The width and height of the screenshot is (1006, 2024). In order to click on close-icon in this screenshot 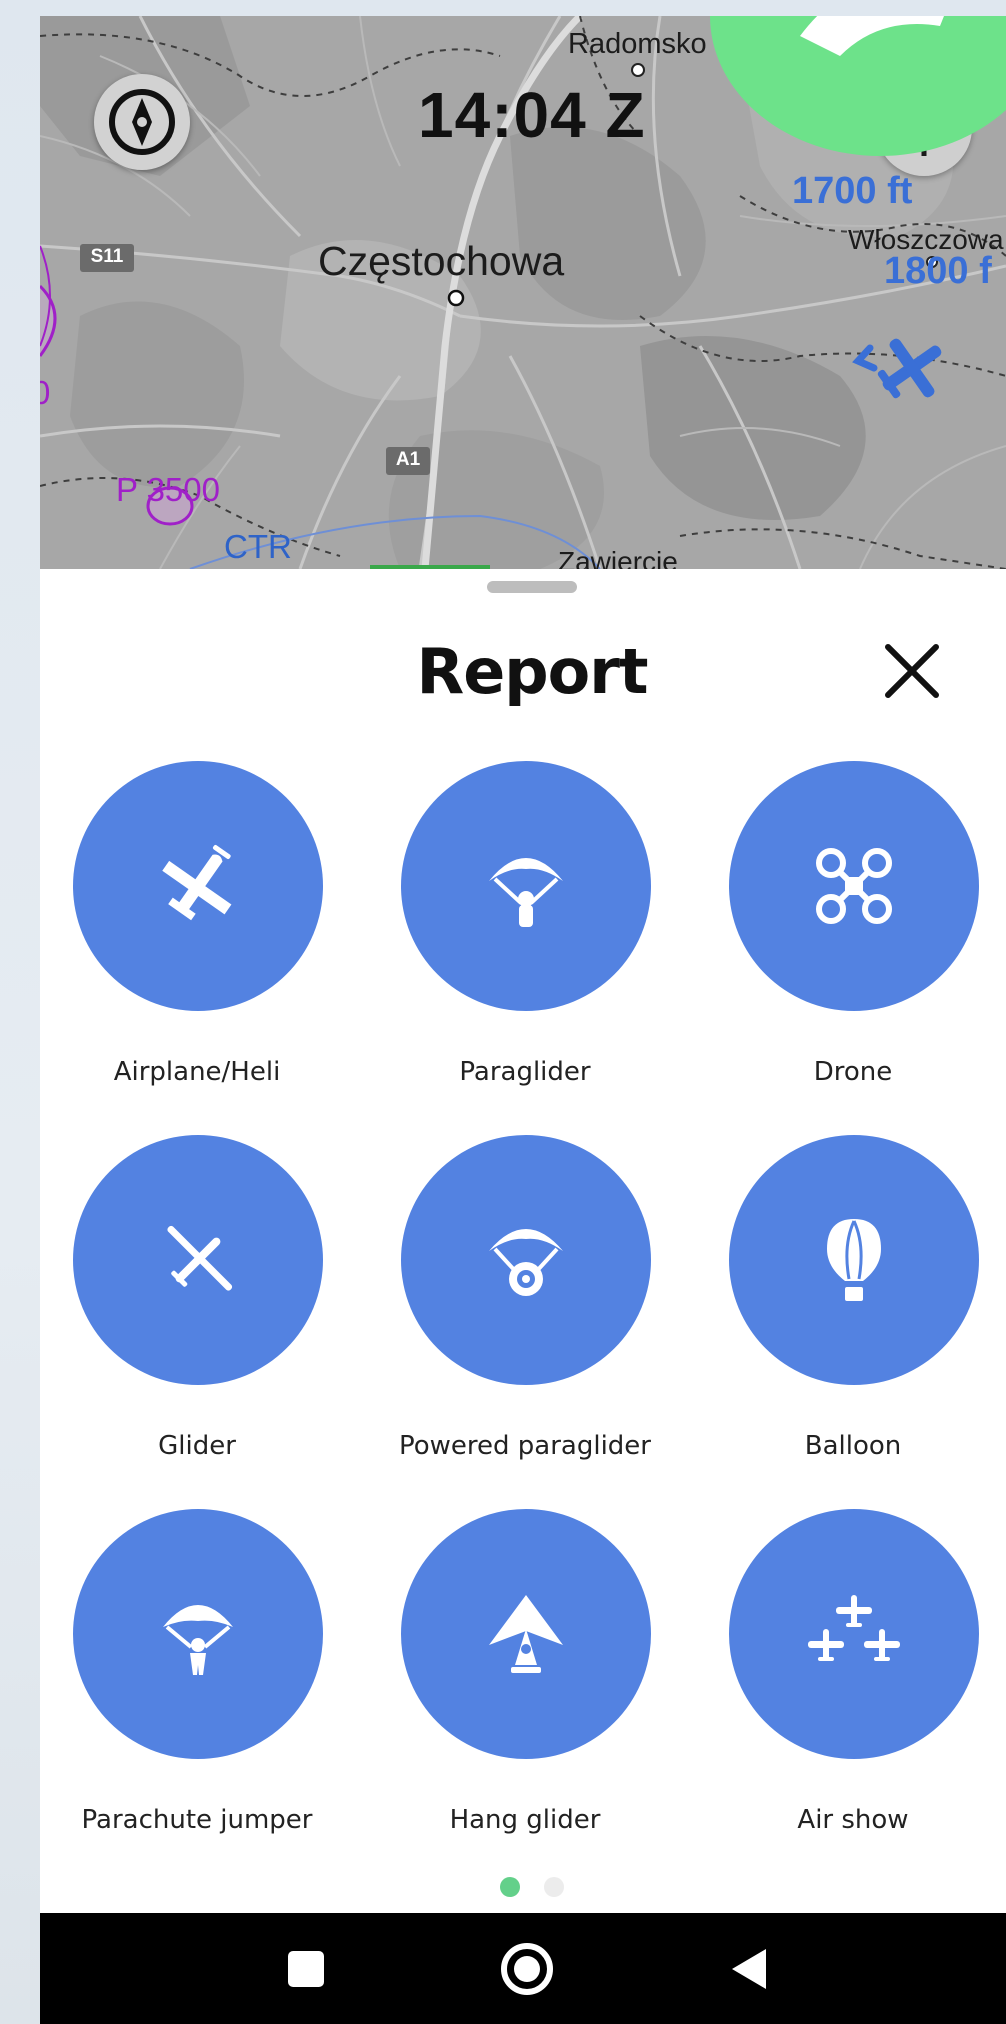, I will do `click(912, 671)`.